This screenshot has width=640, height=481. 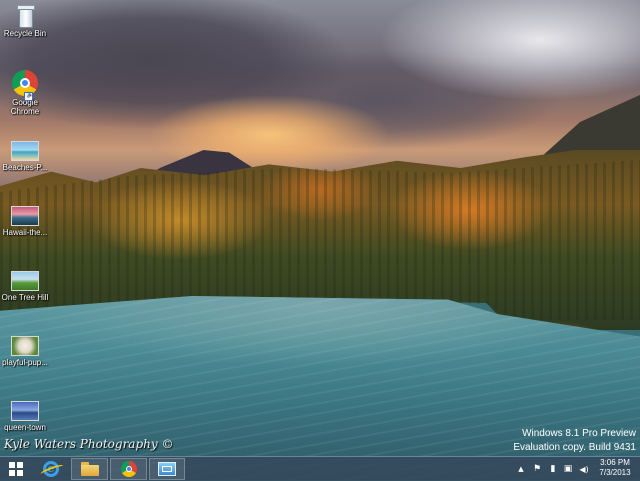 What do you see at coordinates (25, 16) in the screenshot?
I see `recycle-bin-icon` at bounding box center [25, 16].